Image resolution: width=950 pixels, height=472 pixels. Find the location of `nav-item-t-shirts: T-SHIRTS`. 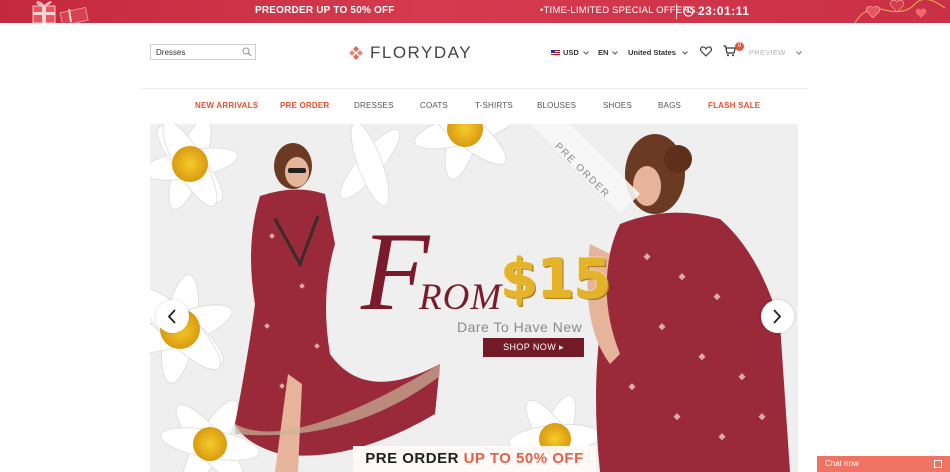

nav-item-t-shirts: T-SHIRTS is located at coordinates (494, 105).